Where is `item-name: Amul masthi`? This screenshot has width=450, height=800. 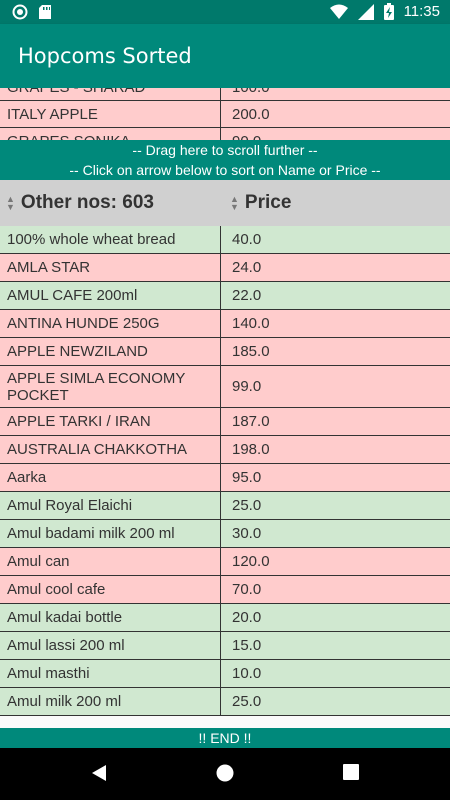 item-name: Amul masthi is located at coordinates (48, 673).